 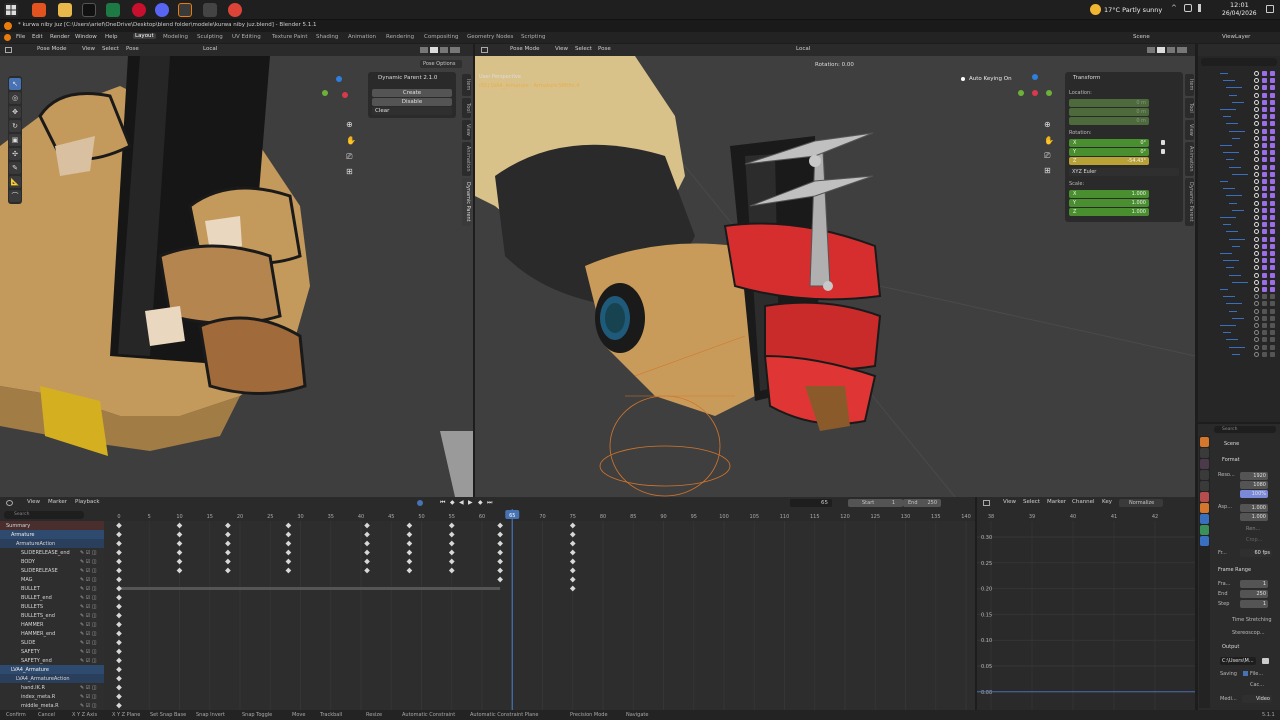 What do you see at coordinates (11, 10) in the screenshot?
I see `windows-start-icon` at bounding box center [11, 10].